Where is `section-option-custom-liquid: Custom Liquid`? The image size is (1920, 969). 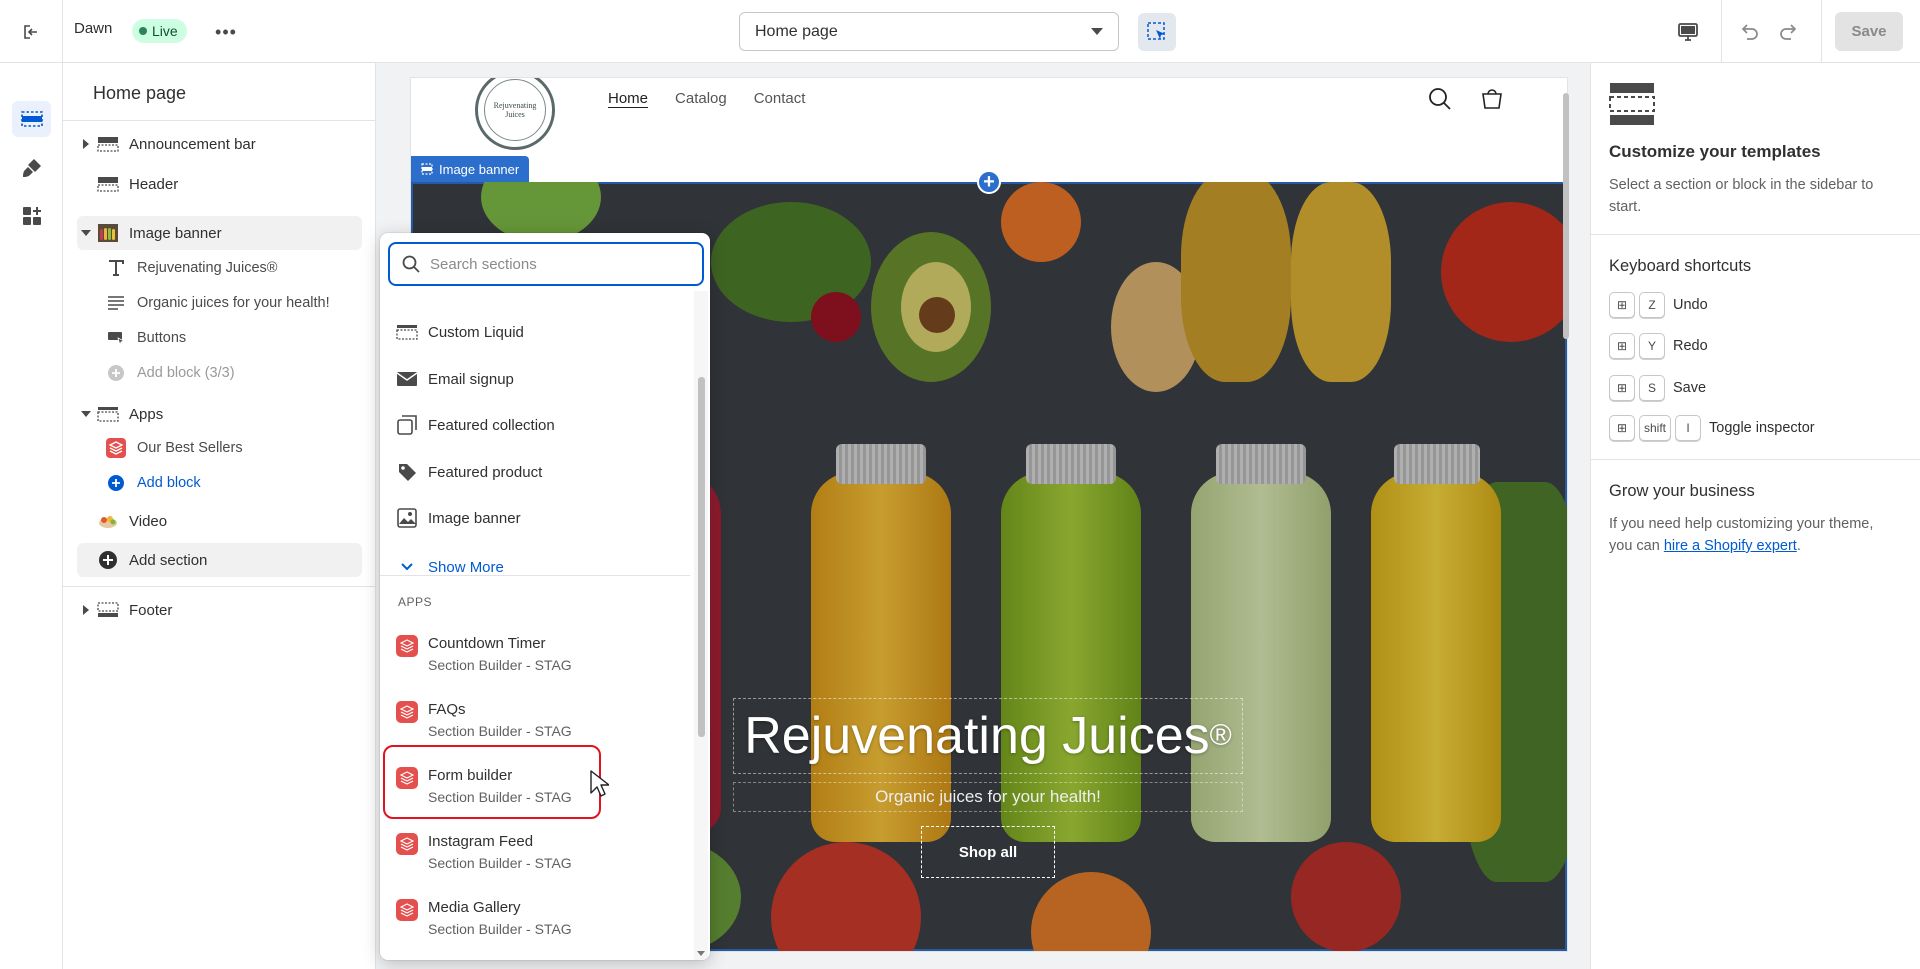
section-option-custom-liquid: Custom Liquid is located at coordinates (541, 332).